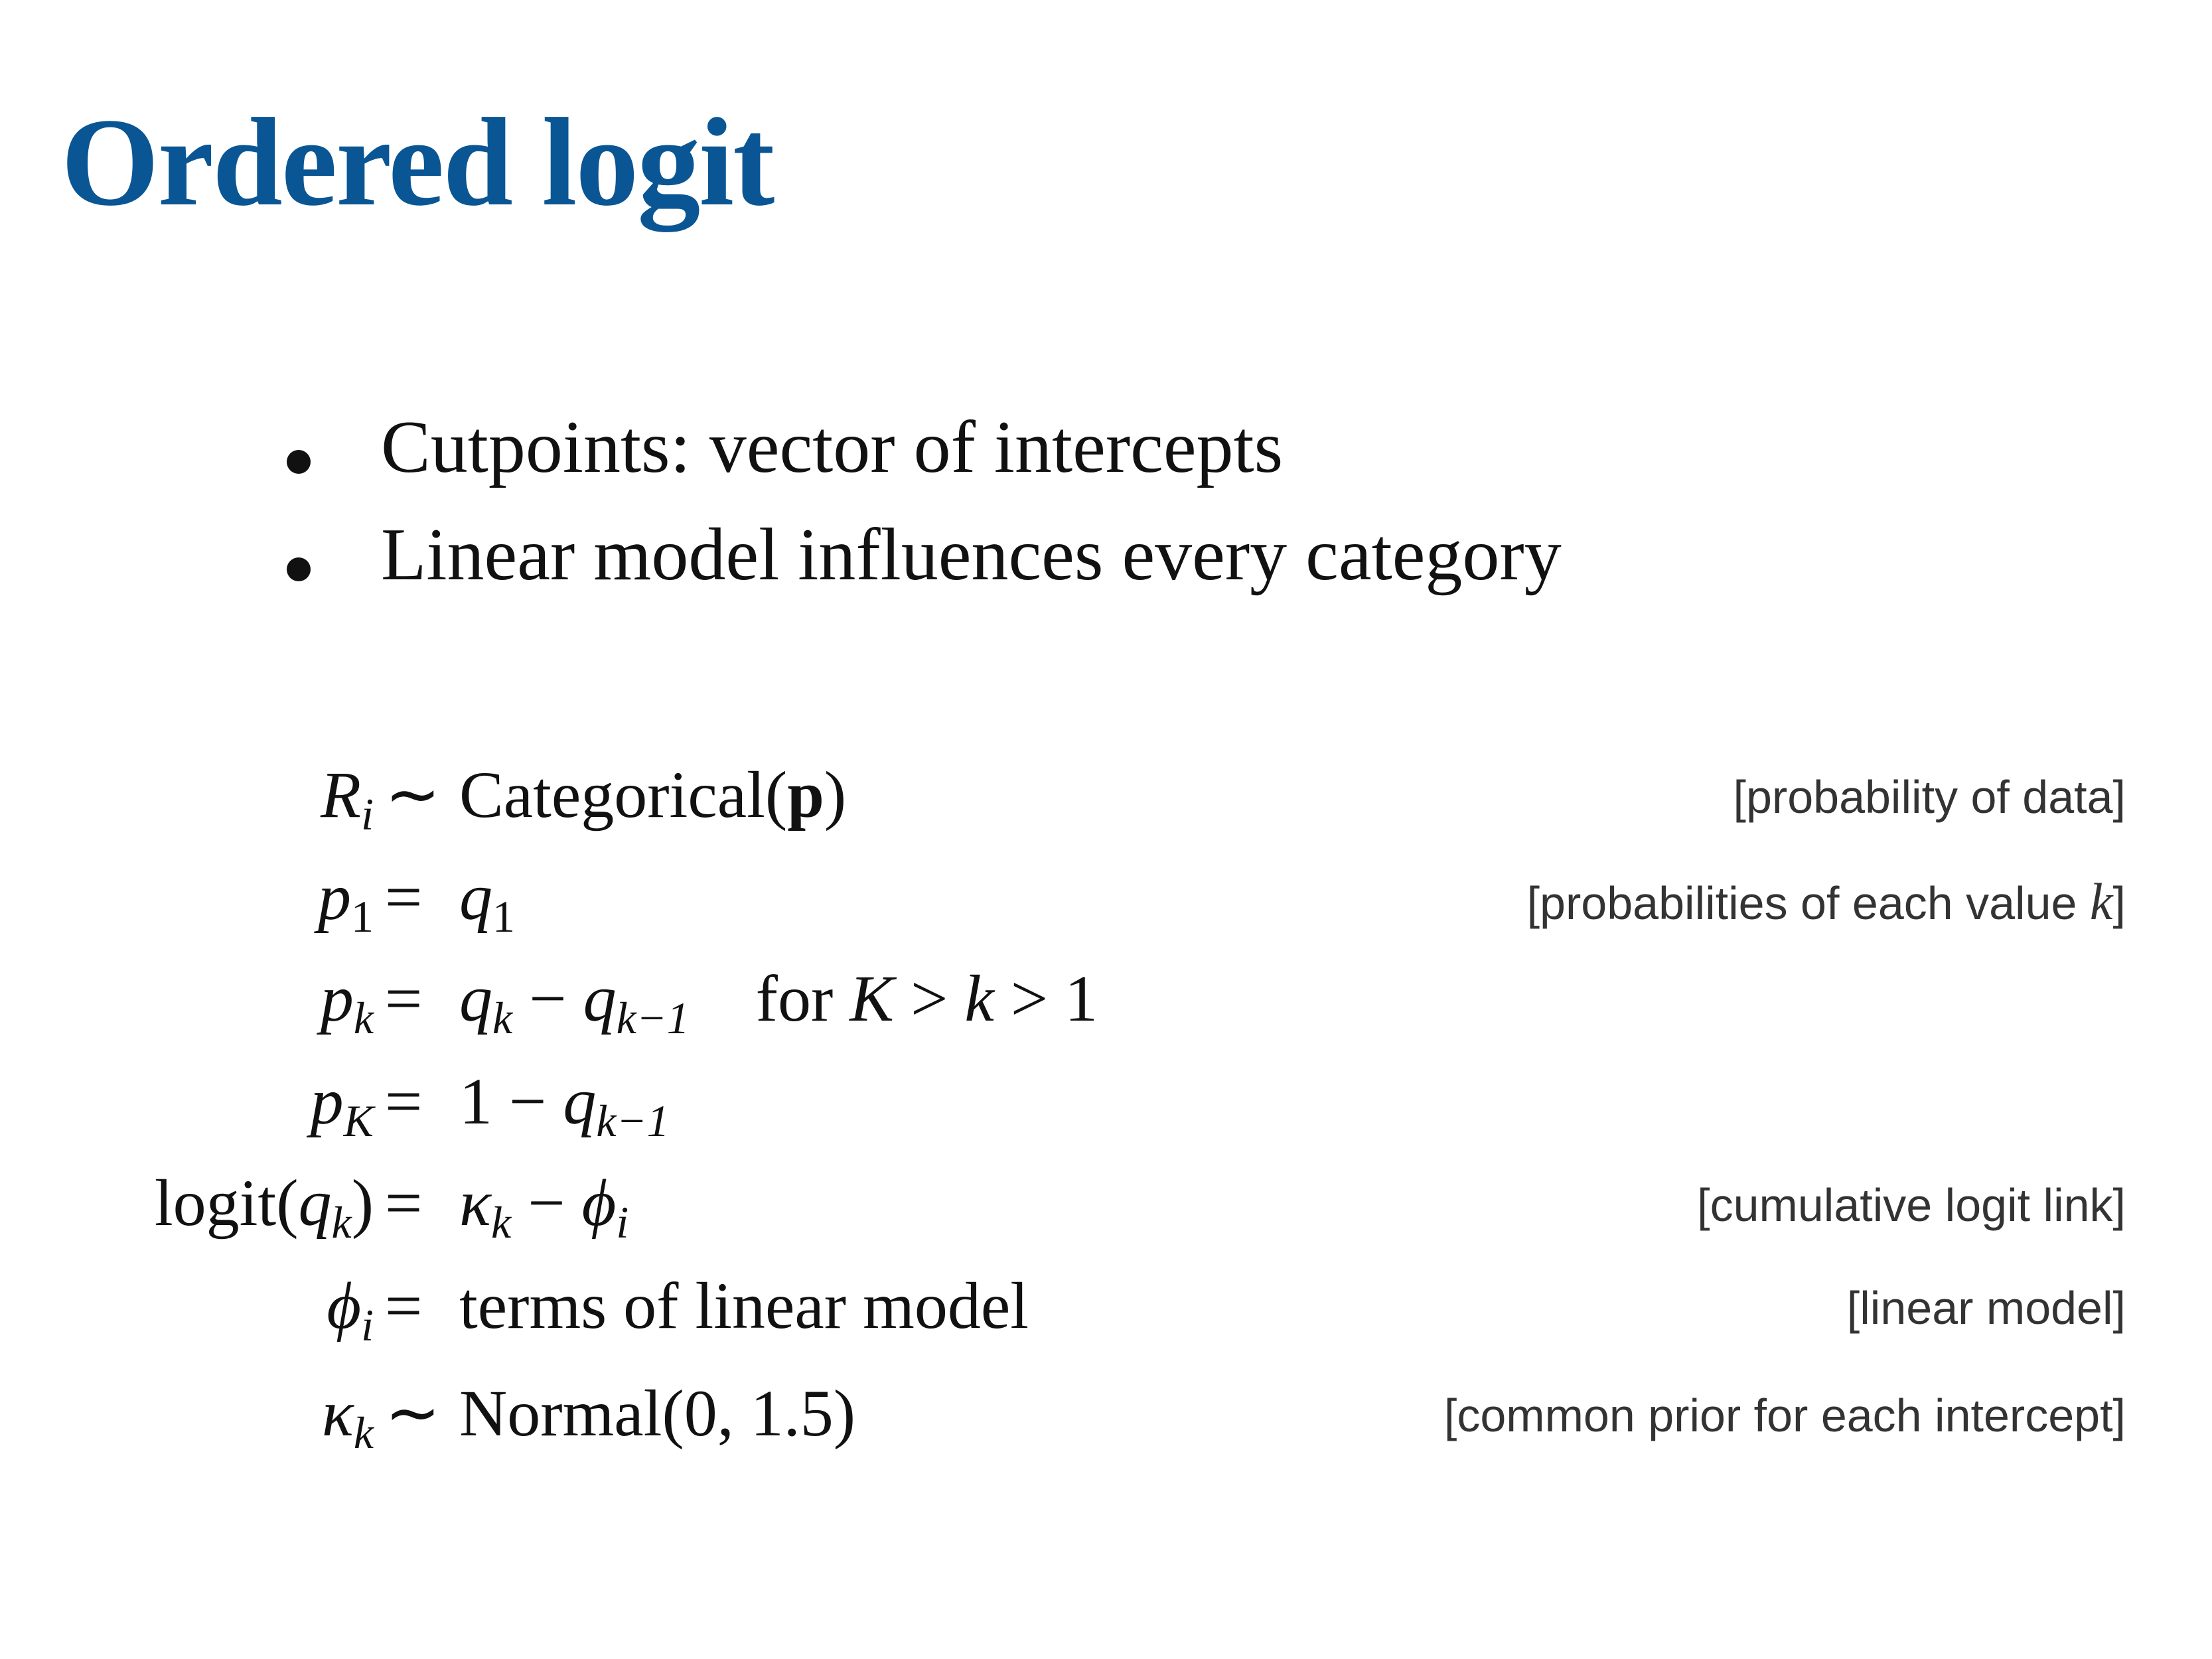 The width and height of the screenshot is (2212, 1659). Describe the element at coordinates (1106, 1009) in the screenshot. I see `equation-row-pk: pk = qk − qk−1 for K > k > 1` at that location.